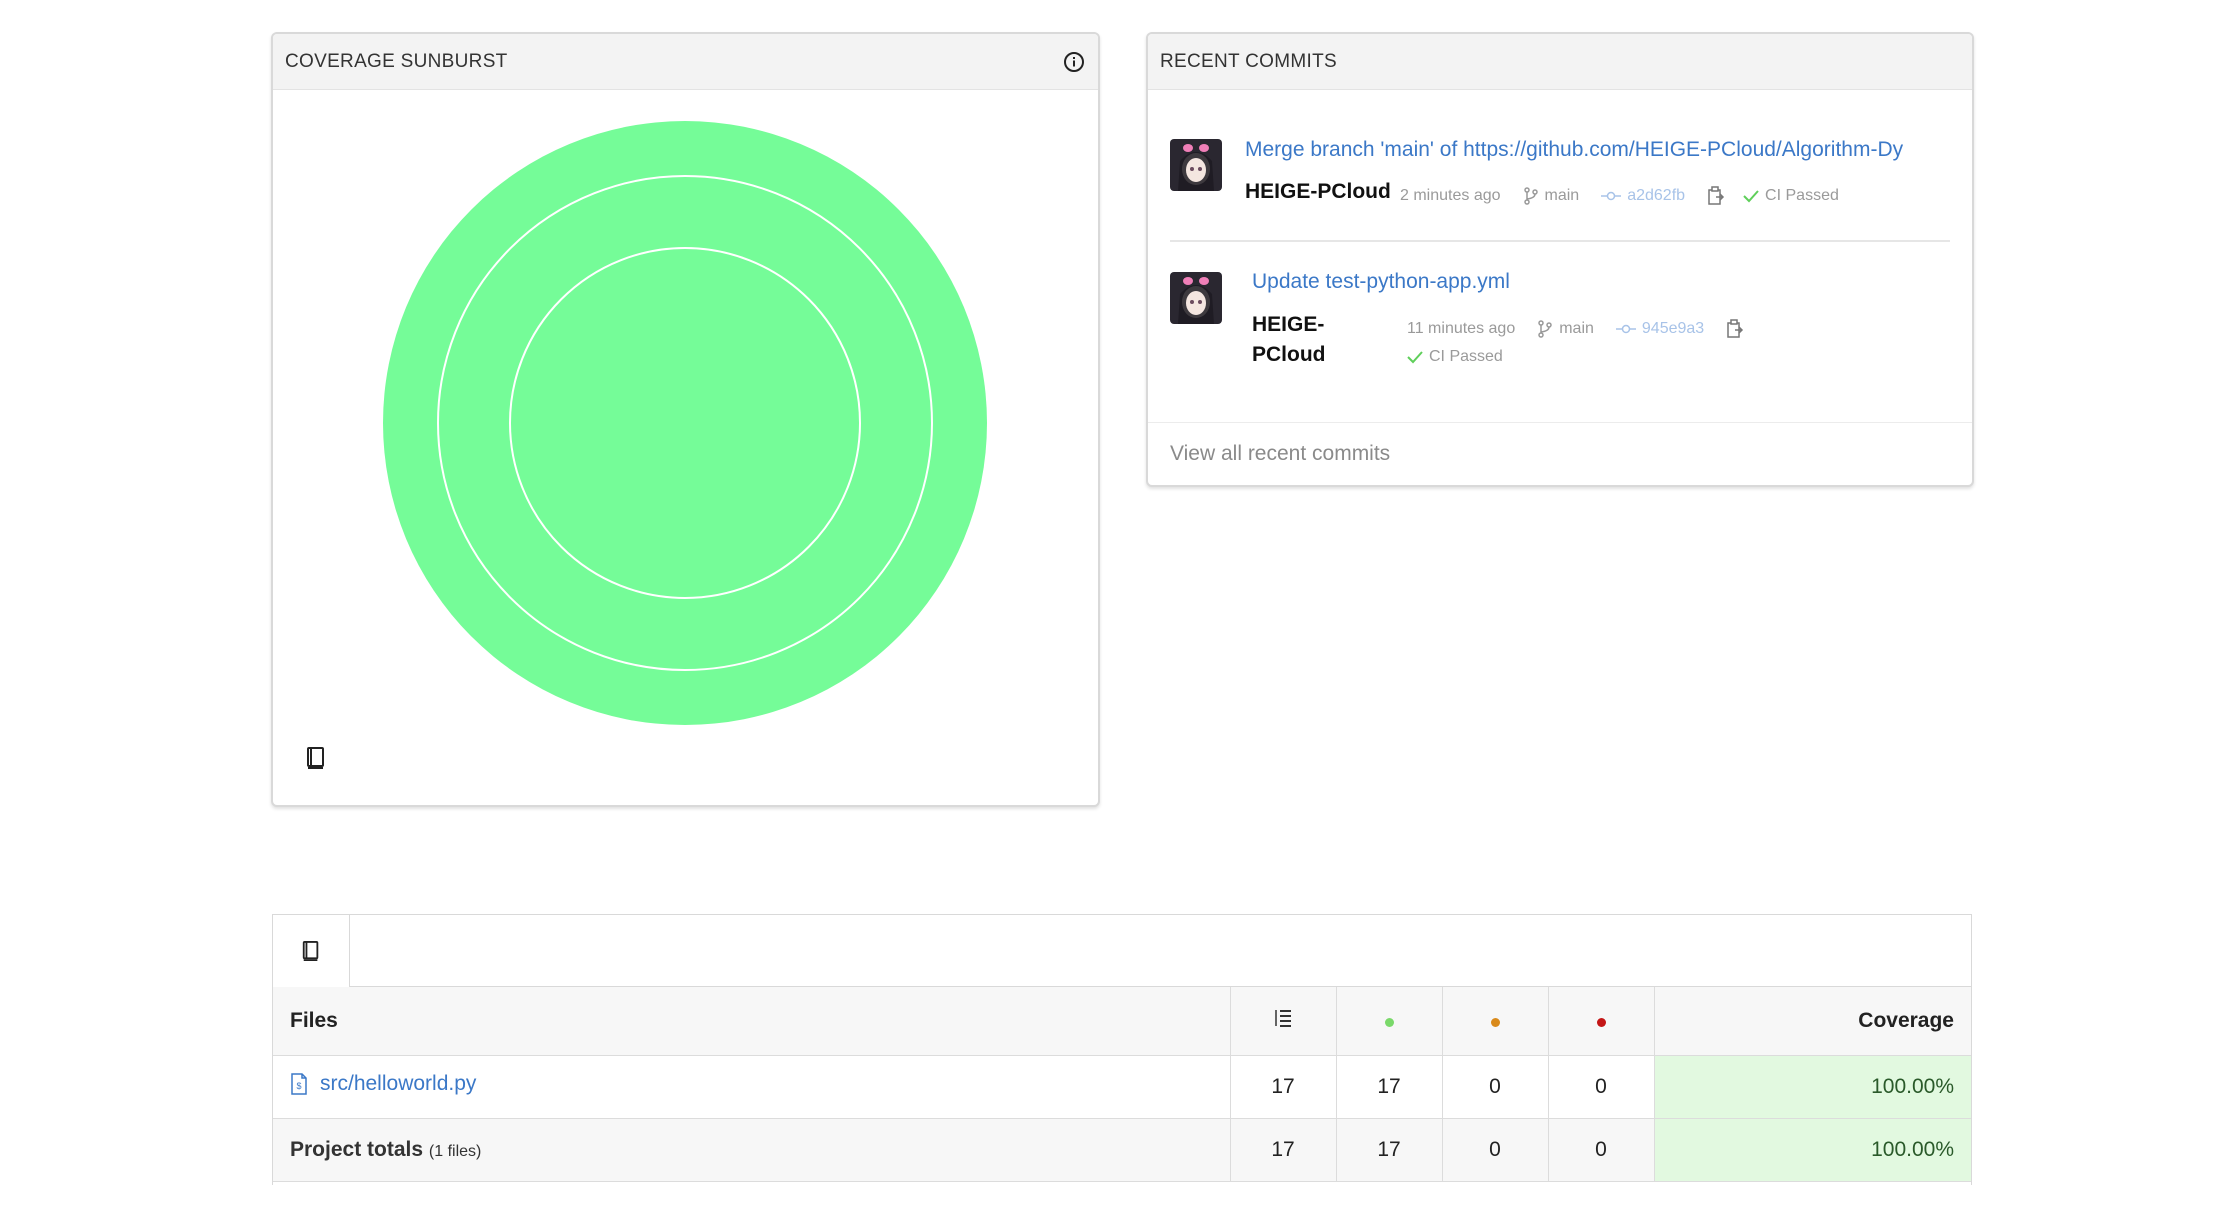  I want to click on totals-files-note: (1 files), so click(455, 1151).